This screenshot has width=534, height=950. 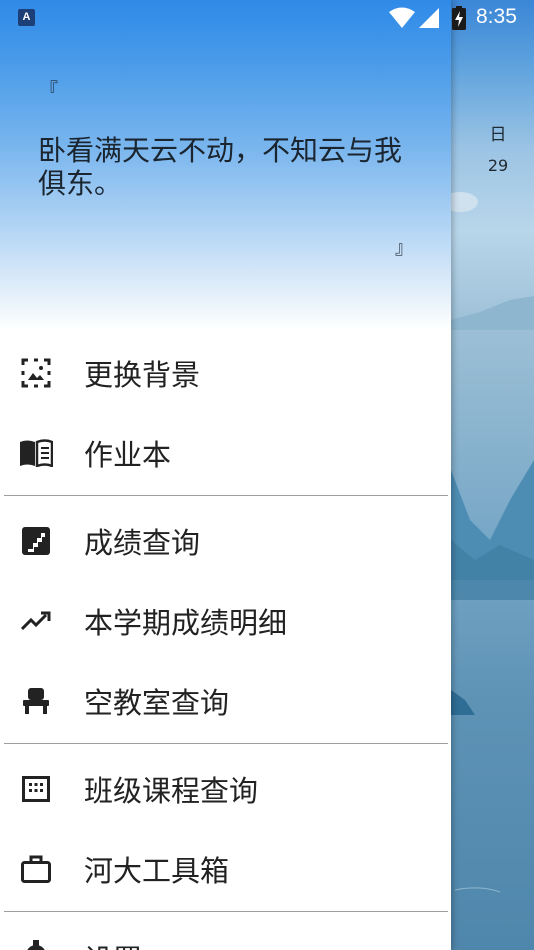 I want to click on app-notification-icon: A, so click(x=26, y=17).